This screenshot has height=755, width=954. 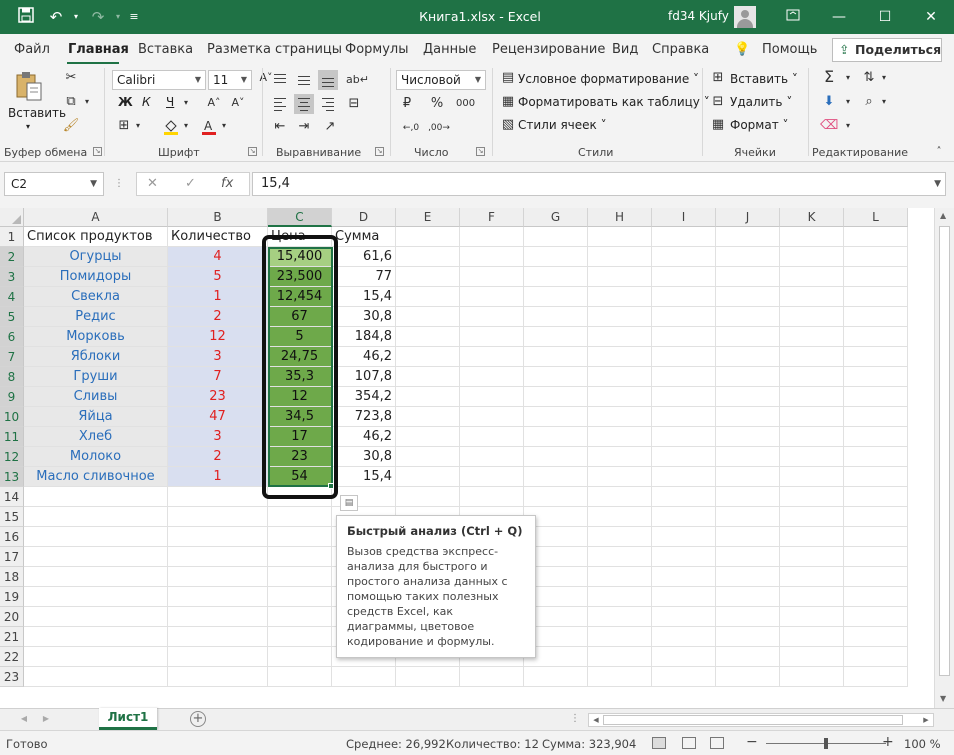 What do you see at coordinates (76, 17) in the screenshot?
I see `undo-dropdown-icon: ▾` at bounding box center [76, 17].